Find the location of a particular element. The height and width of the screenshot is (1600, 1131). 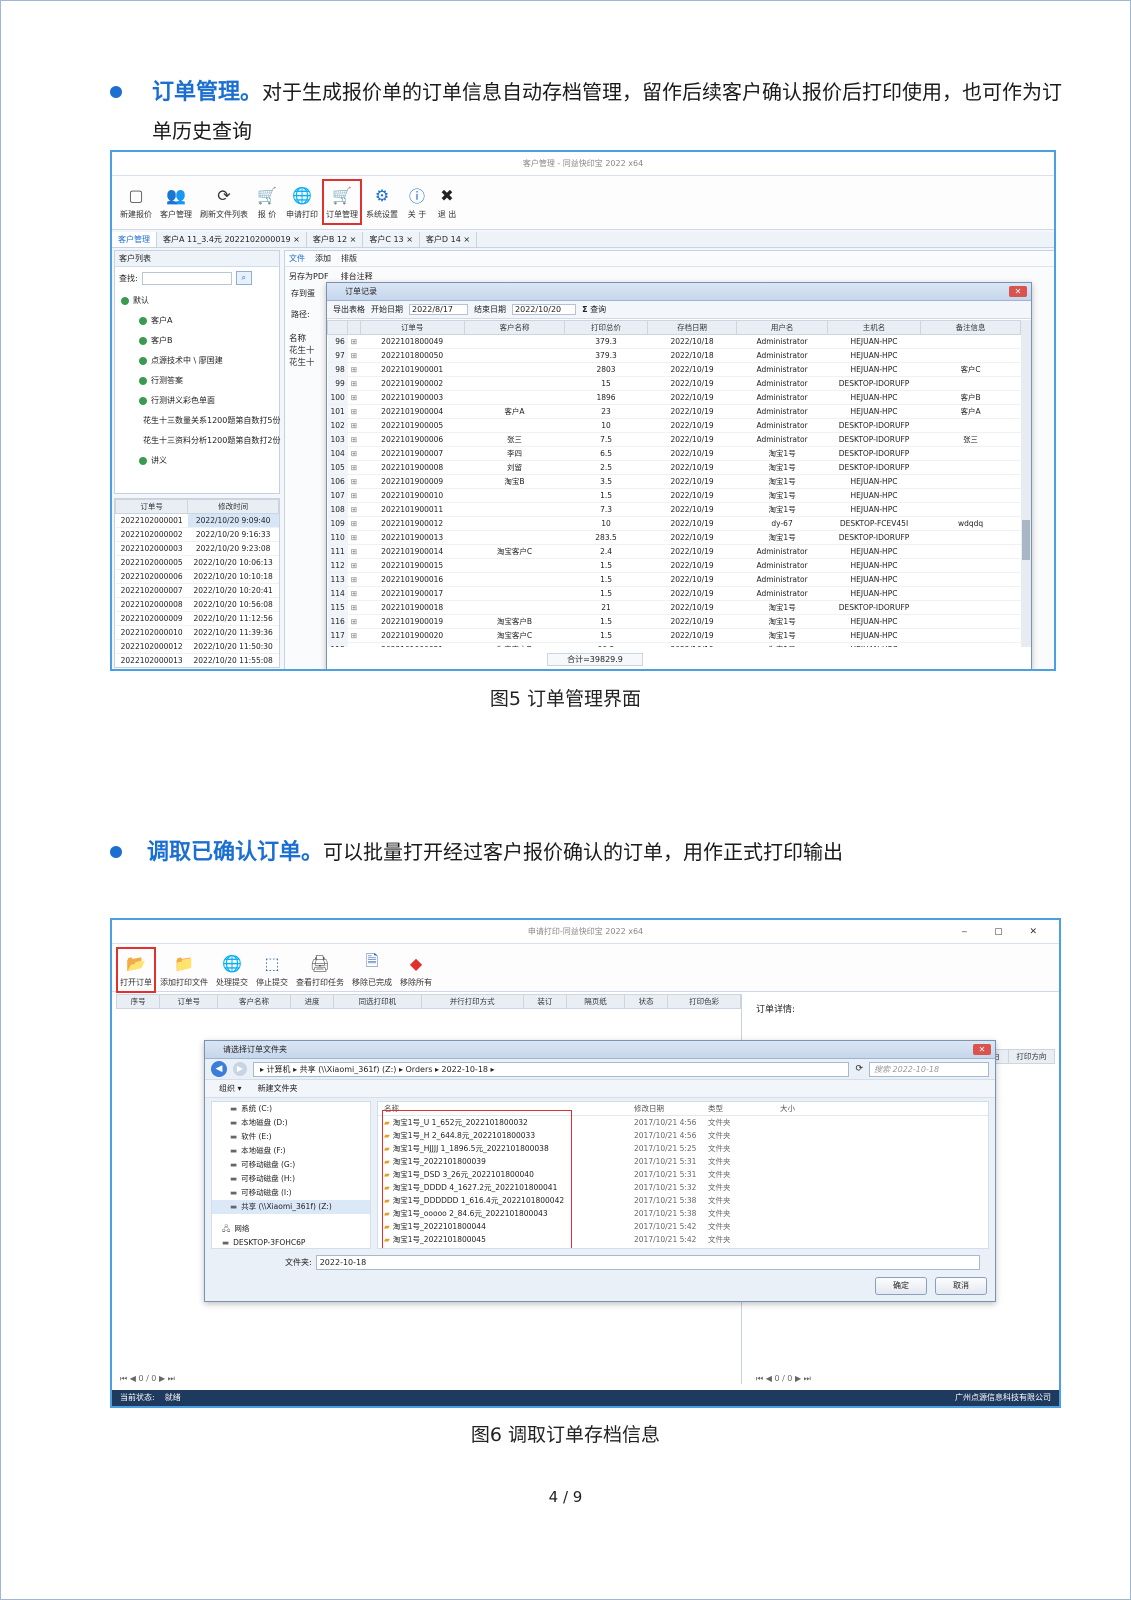

scrollbar is located at coordinates (1026, 483).